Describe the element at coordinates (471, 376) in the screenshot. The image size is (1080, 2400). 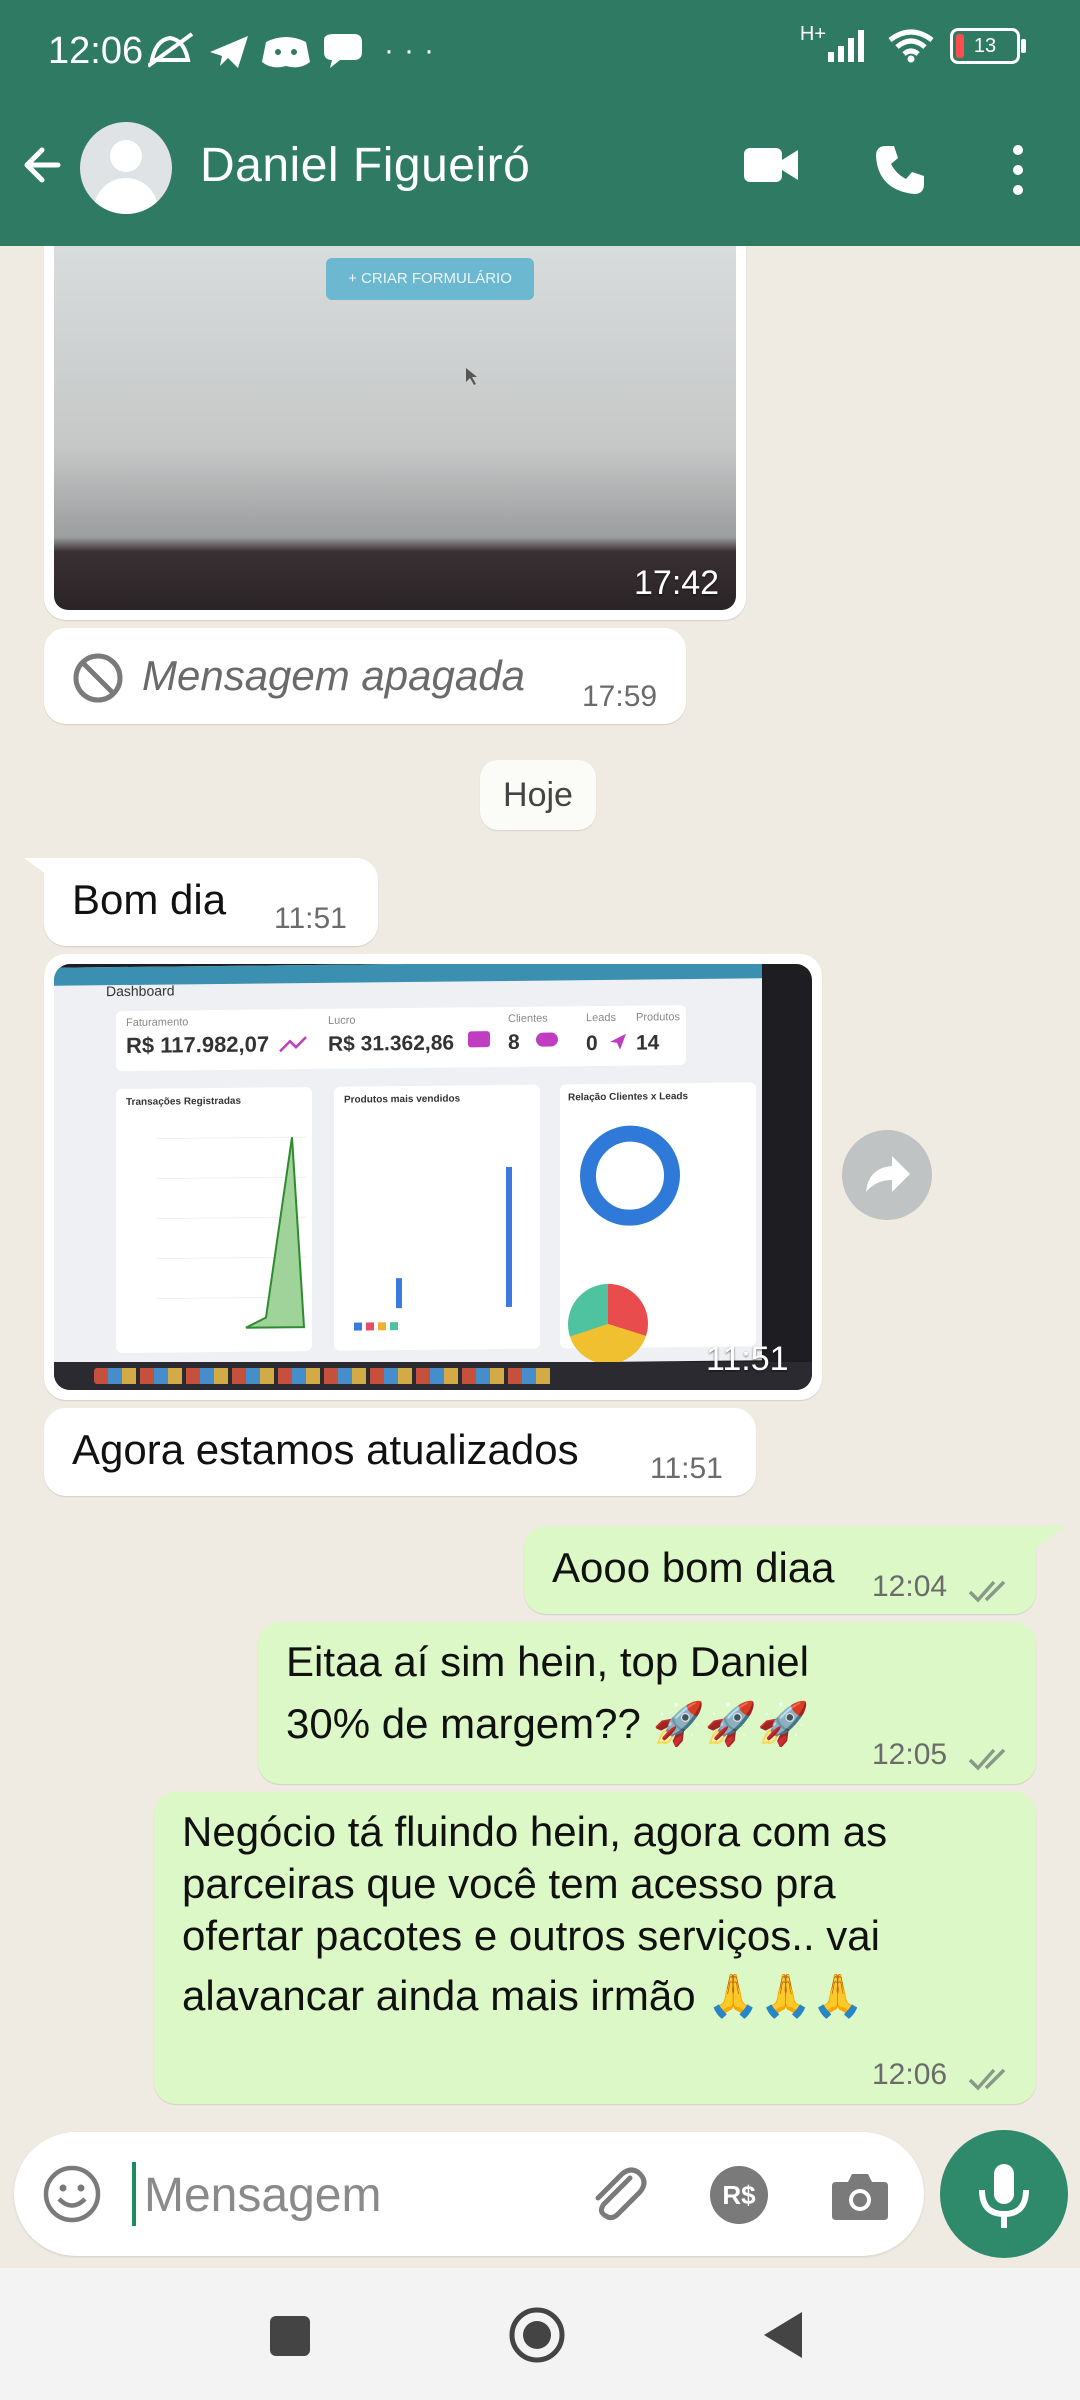
I see `cursor-icon` at that location.